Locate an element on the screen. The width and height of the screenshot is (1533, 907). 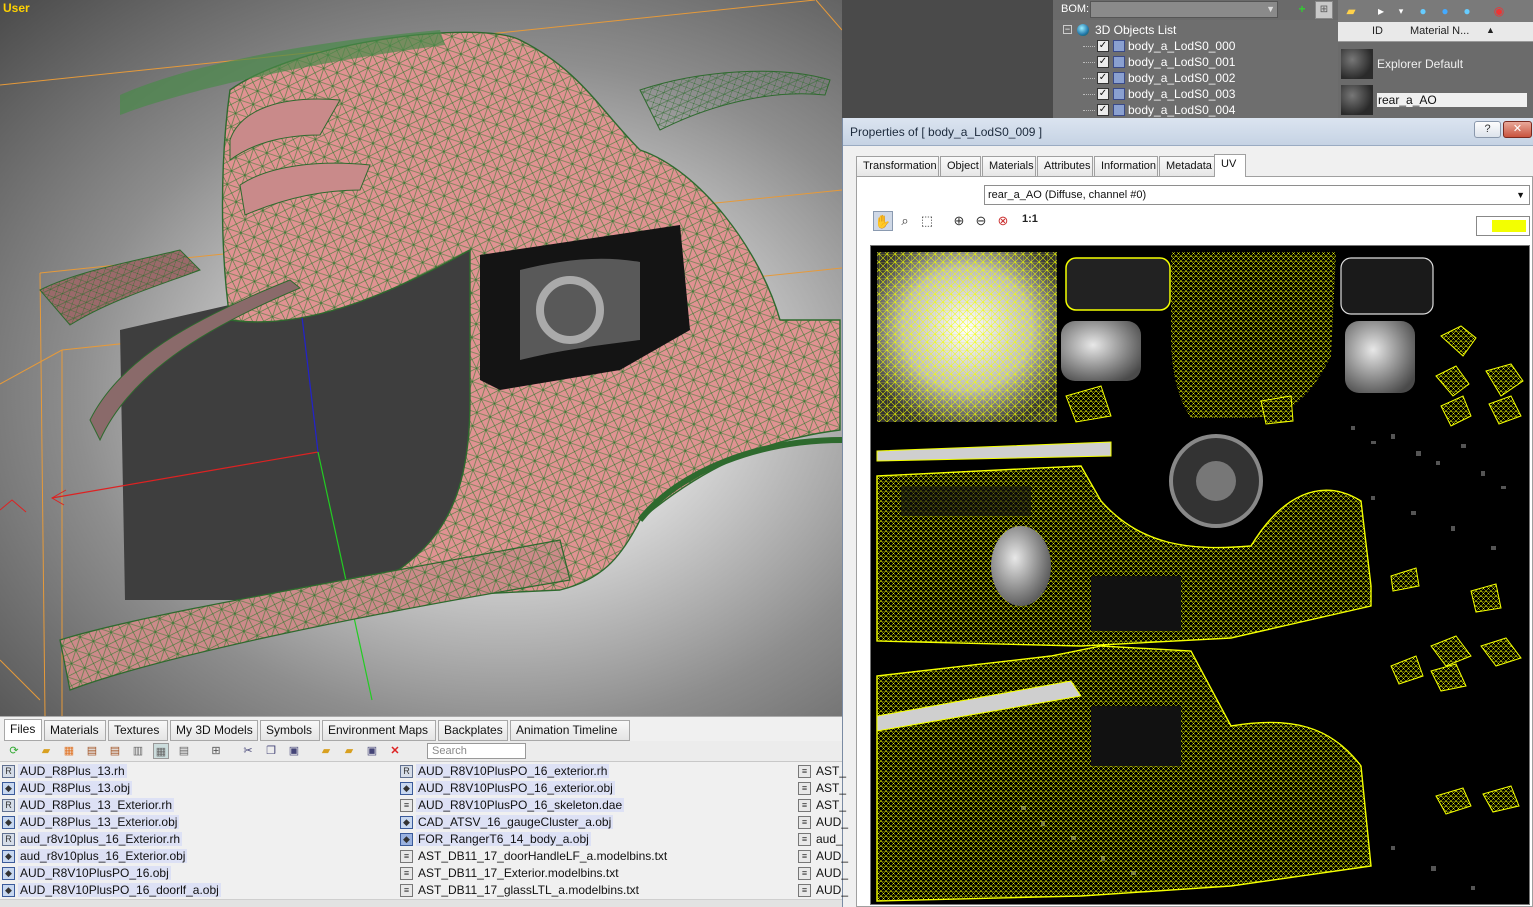
file-item: ◆ AUD_R8V10PlusPO_16_doorlf_a.obj is located at coordinates (111, 890).